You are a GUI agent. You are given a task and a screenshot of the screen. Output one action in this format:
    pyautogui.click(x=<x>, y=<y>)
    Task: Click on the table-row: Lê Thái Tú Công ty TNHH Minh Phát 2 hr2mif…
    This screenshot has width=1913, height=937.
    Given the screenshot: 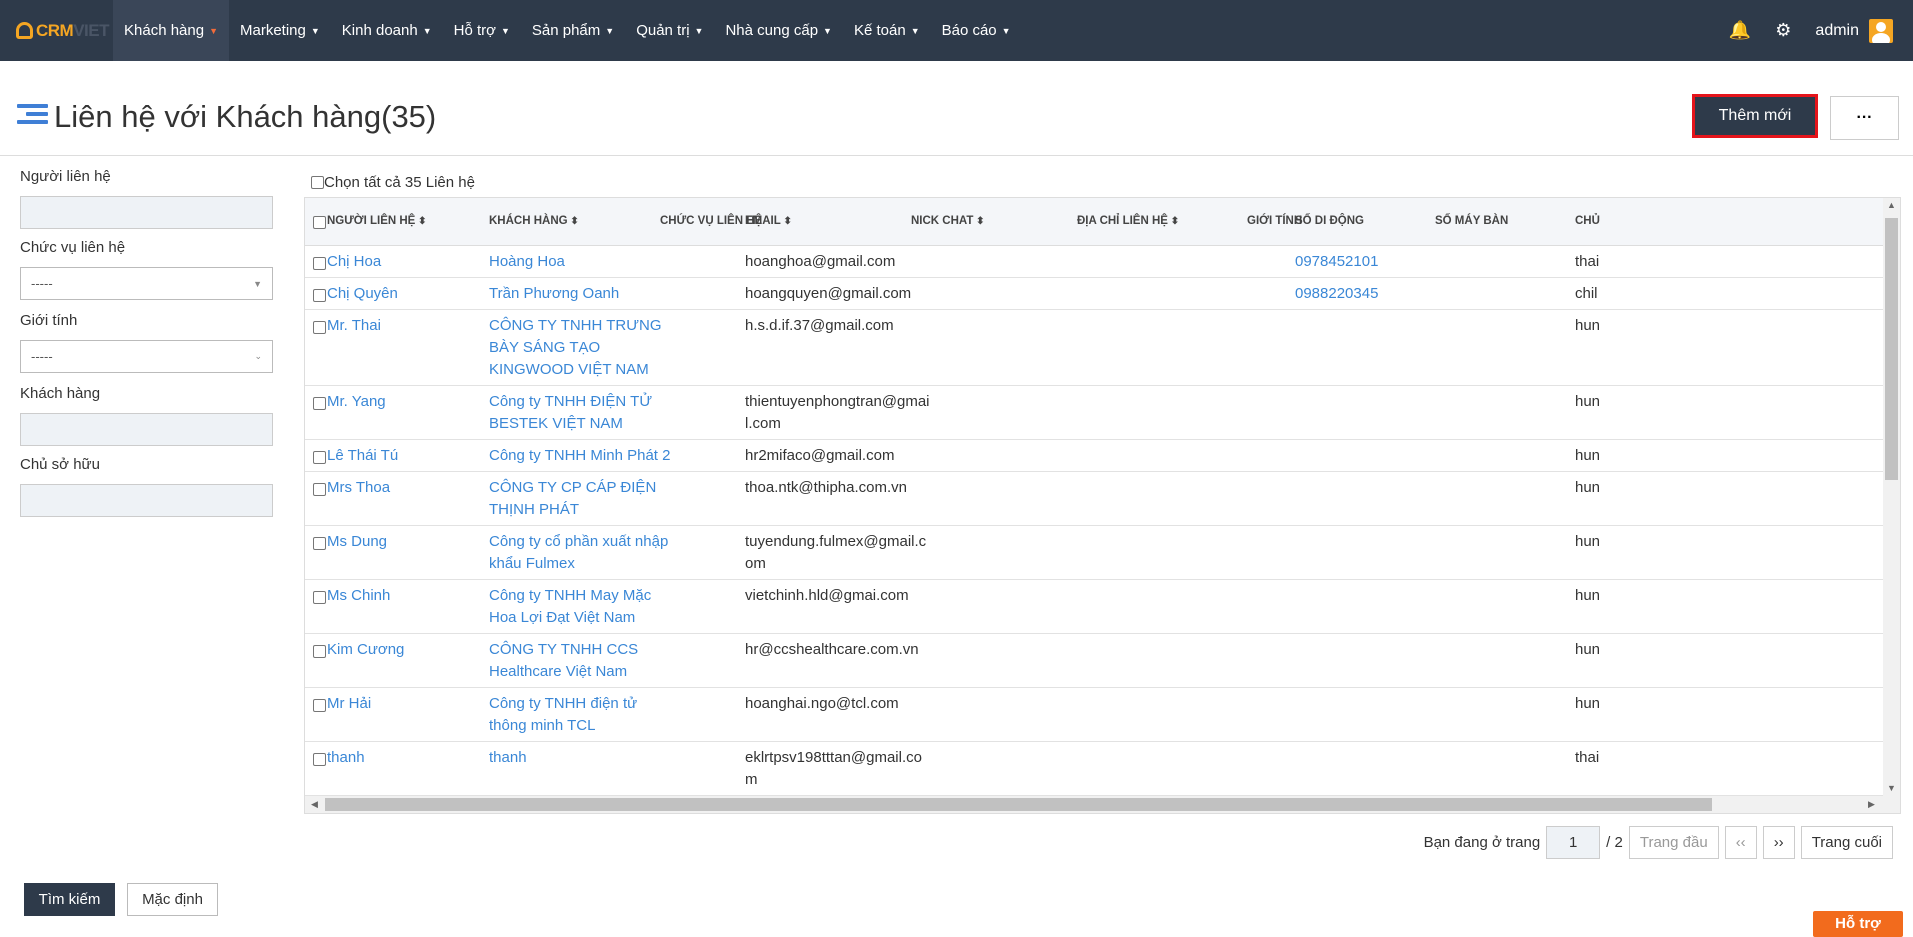 What is the action you would take?
    pyautogui.click(x=1095, y=456)
    